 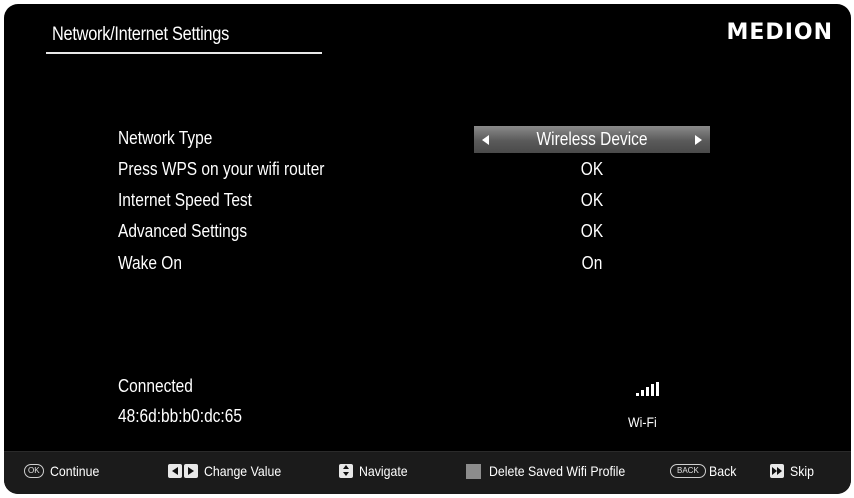 I want to click on setting-row-network-type: Network Type Wireless Device, so click(x=428, y=140).